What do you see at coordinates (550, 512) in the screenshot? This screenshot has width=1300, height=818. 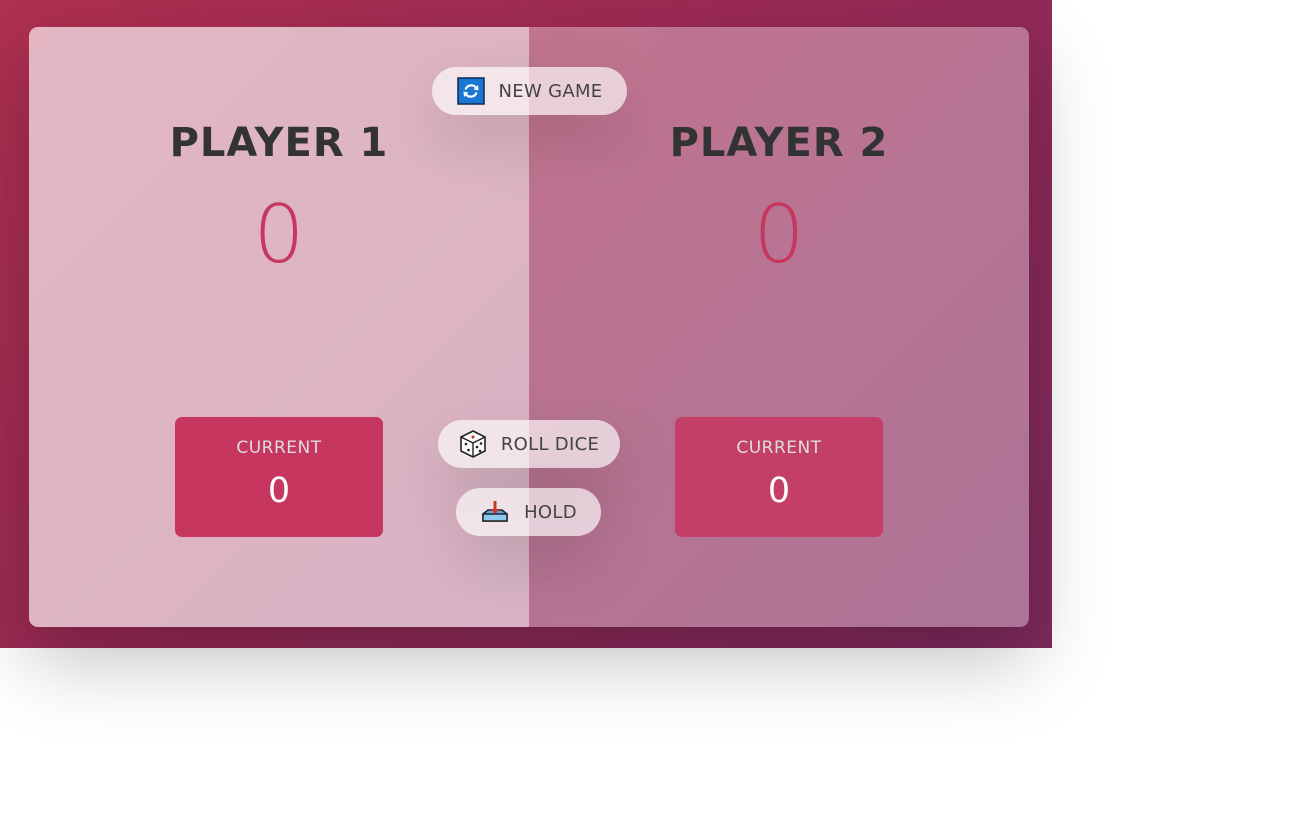 I see `hold-label: HOLD` at bounding box center [550, 512].